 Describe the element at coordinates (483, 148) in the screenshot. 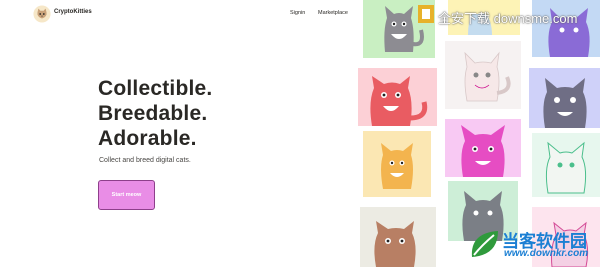

I see `cat-tile-pink` at that location.